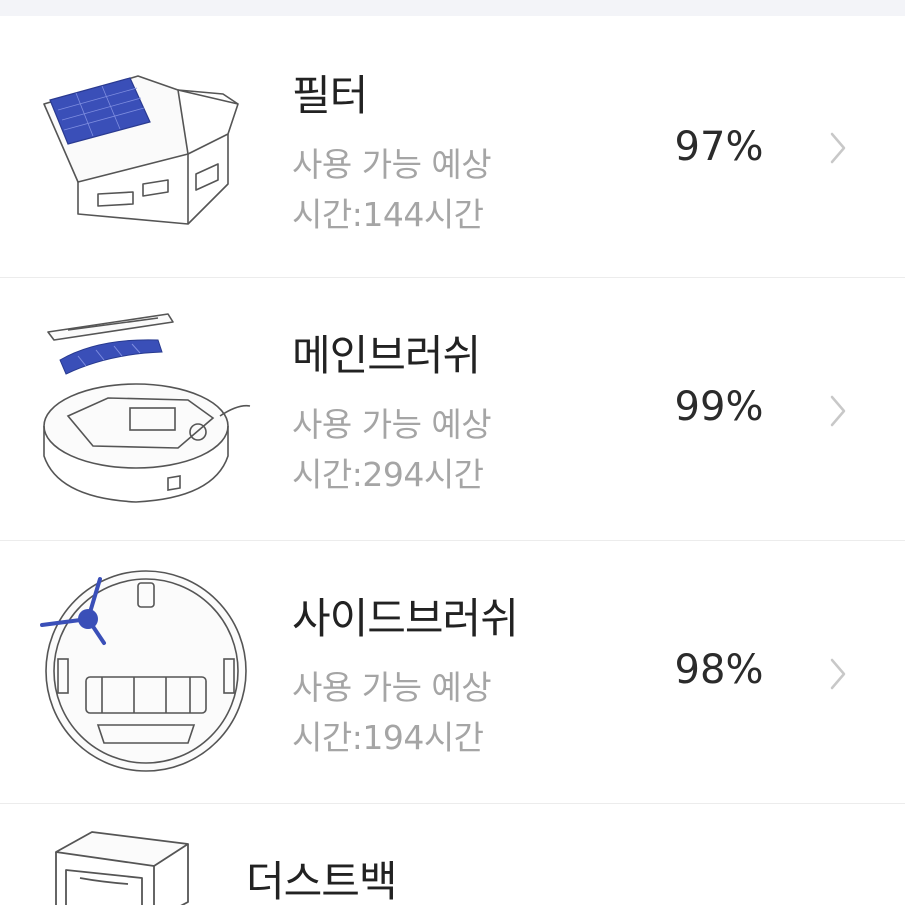  What do you see at coordinates (405, 618) in the screenshot?
I see `item-title: 사이드브러쉬` at bounding box center [405, 618].